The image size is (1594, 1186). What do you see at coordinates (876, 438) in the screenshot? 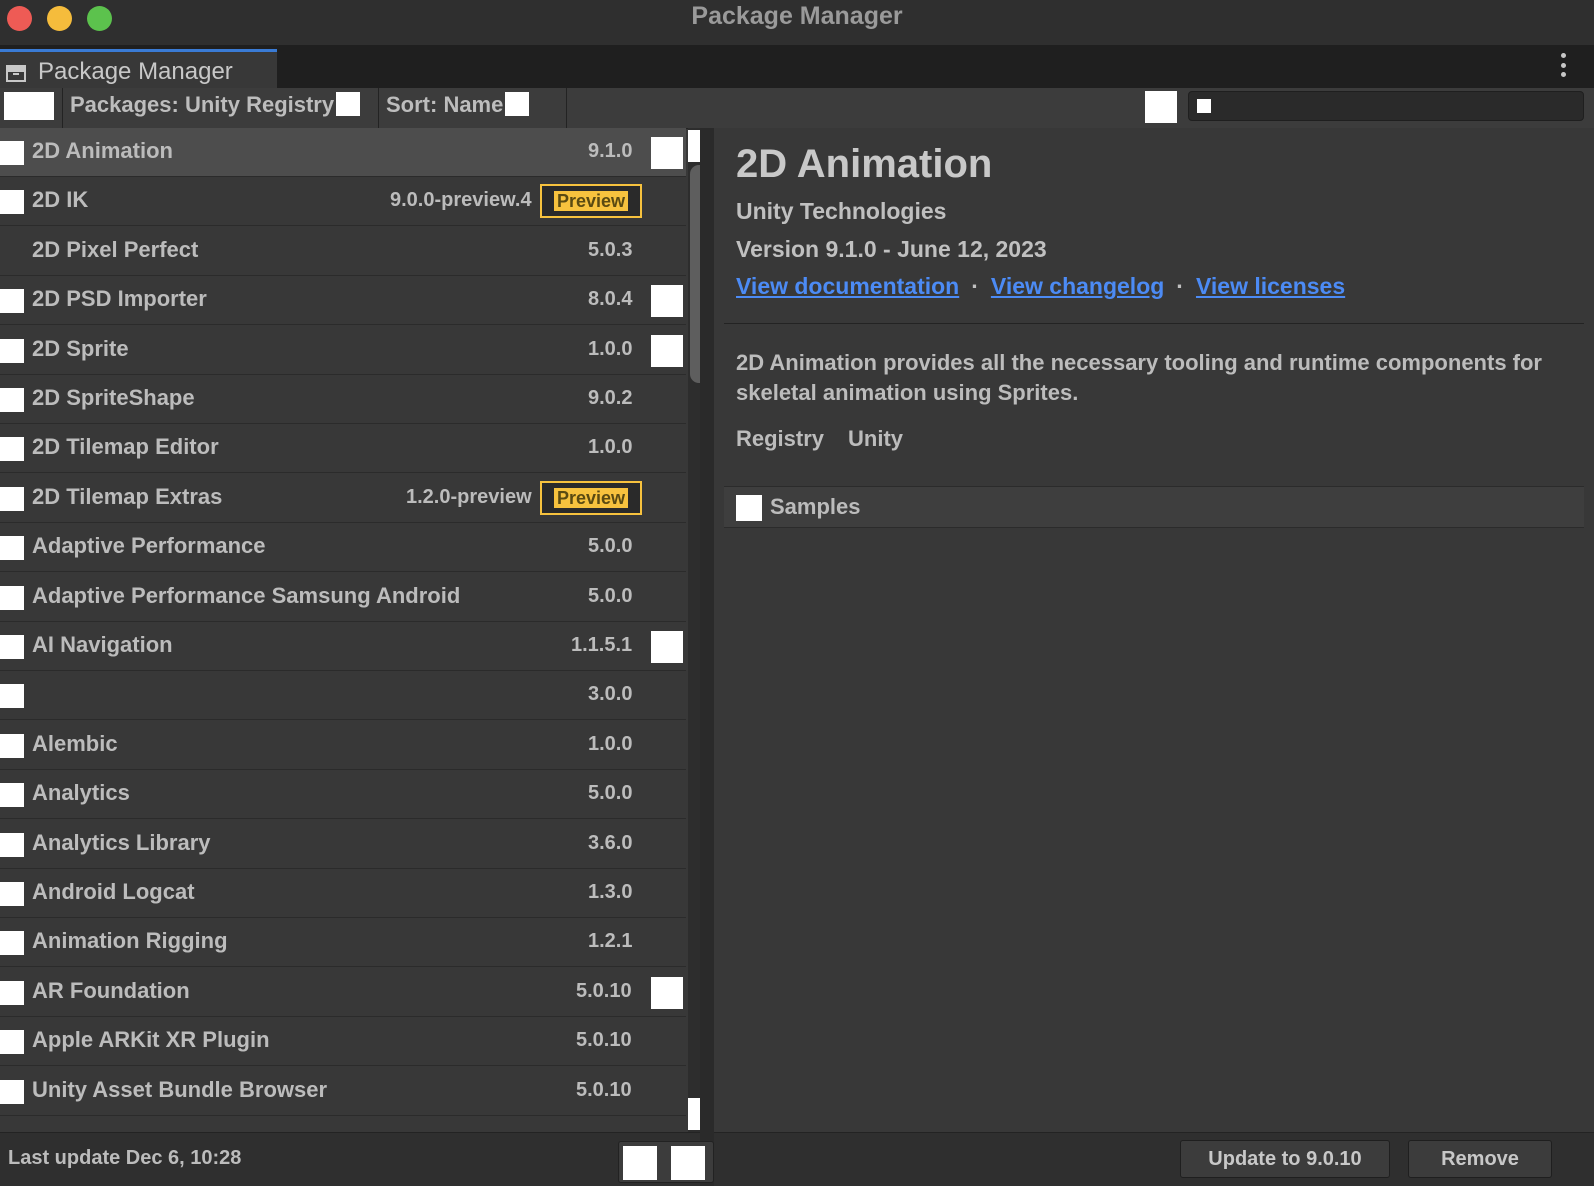
I see `registry-value: Unity` at bounding box center [876, 438].